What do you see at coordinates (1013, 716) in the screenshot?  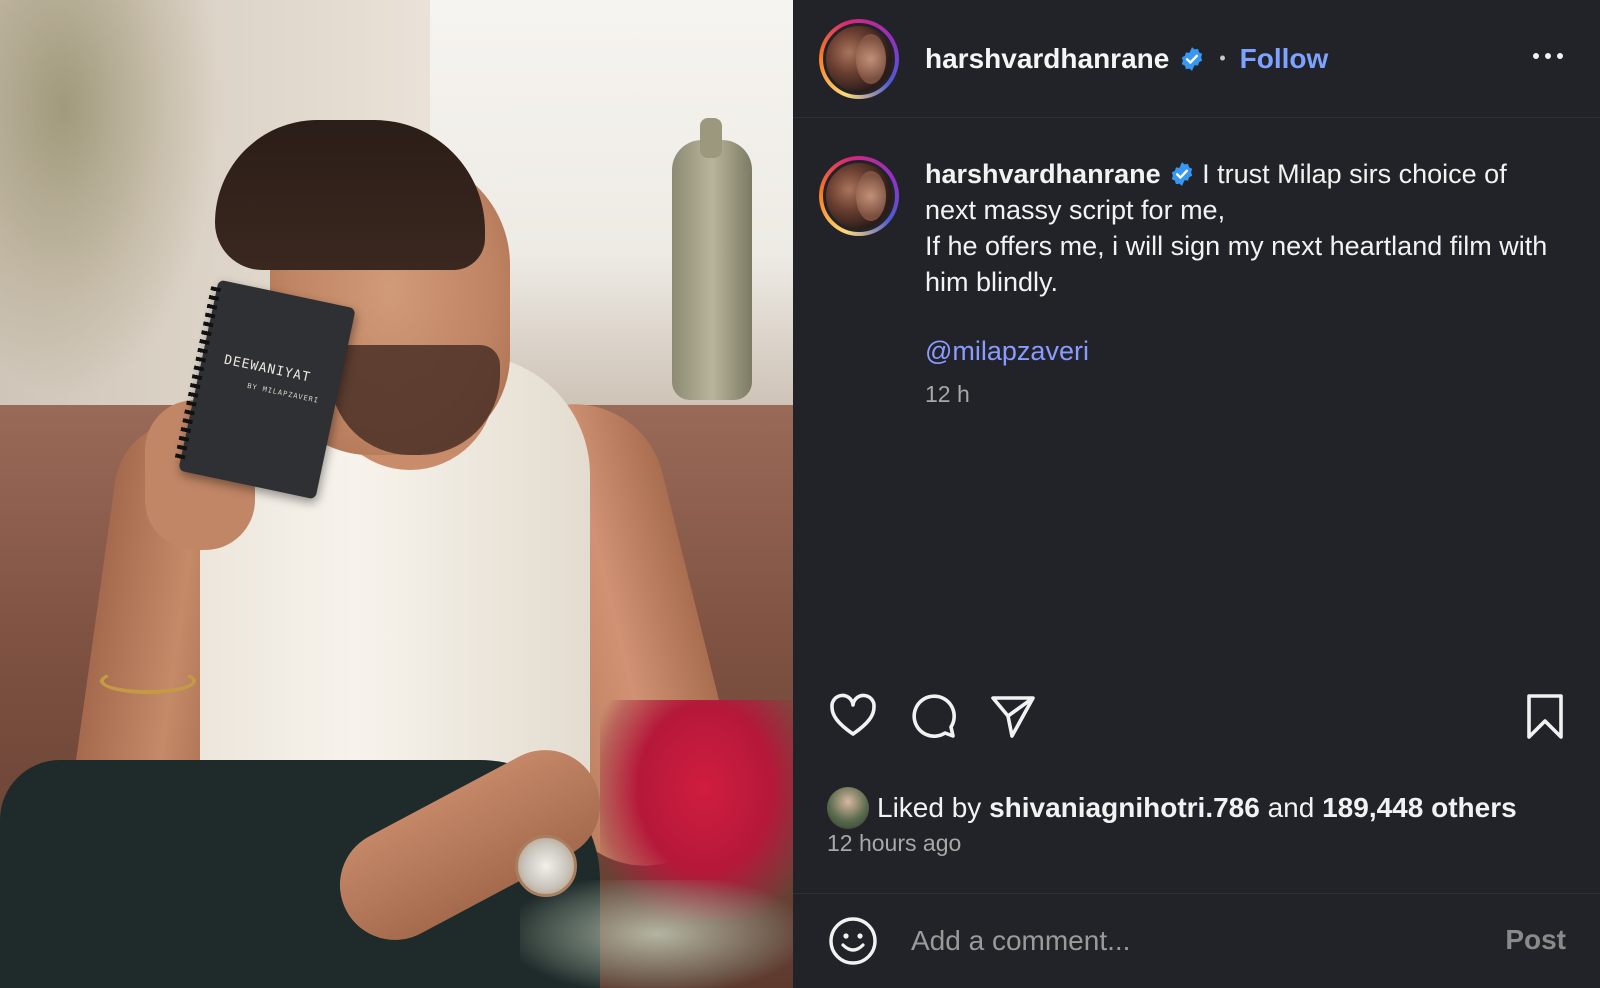 I see `send-icon` at bounding box center [1013, 716].